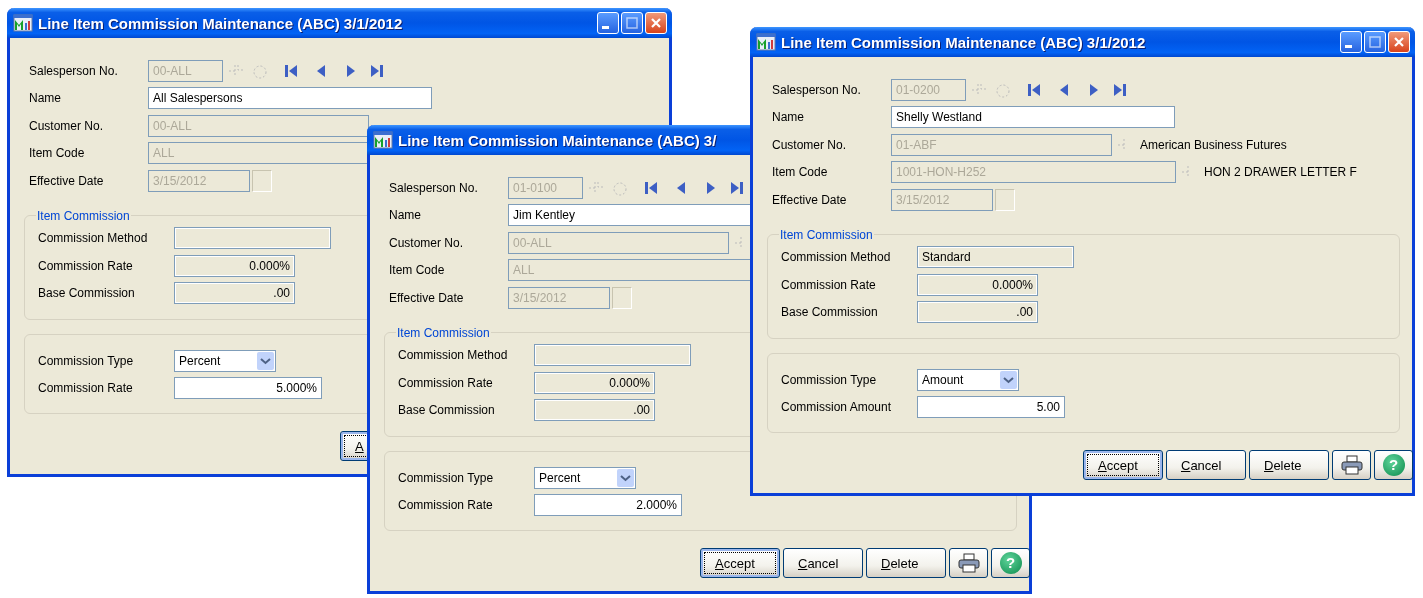 The width and height of the screenshot is (1423, 598). I want to click on input-field: 5.00, so click(991, 407).